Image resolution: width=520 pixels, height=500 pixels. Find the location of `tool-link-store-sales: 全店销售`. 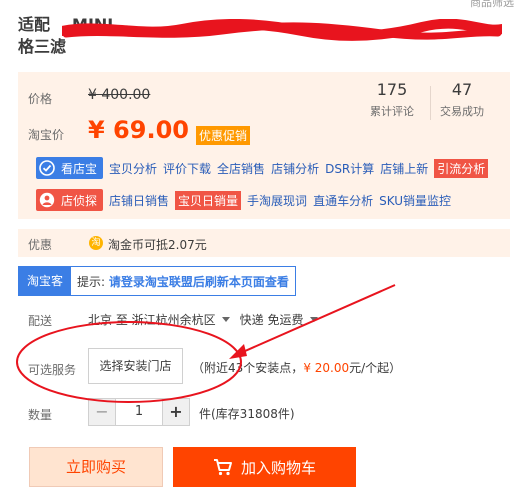

tool-link-store-sales: 全店销售 is located at coordinates (241, 168).